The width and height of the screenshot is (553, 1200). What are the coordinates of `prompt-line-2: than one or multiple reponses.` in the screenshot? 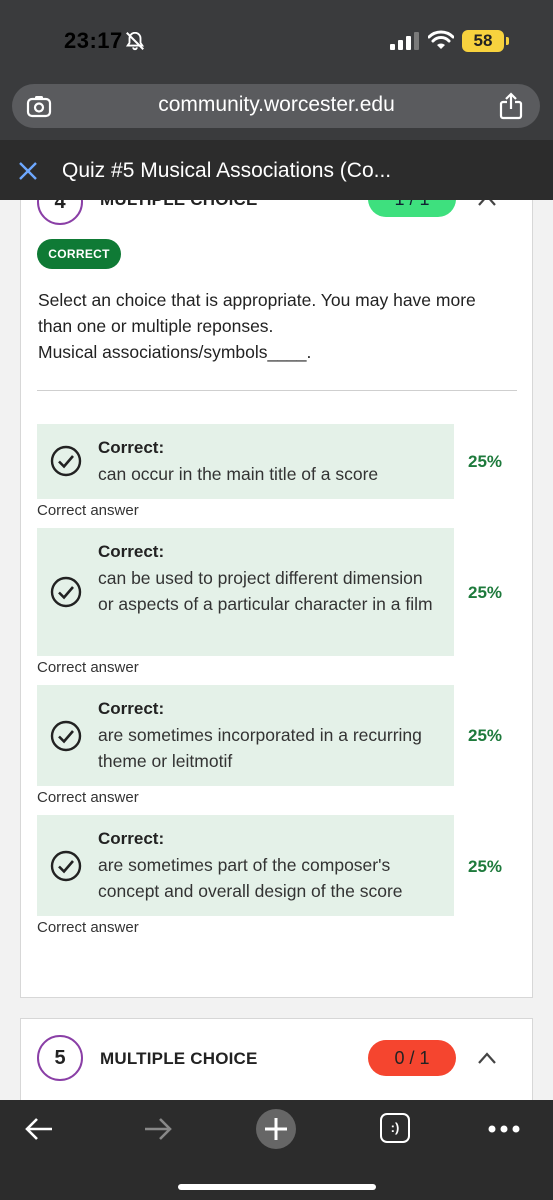 It's located at (156, 326).